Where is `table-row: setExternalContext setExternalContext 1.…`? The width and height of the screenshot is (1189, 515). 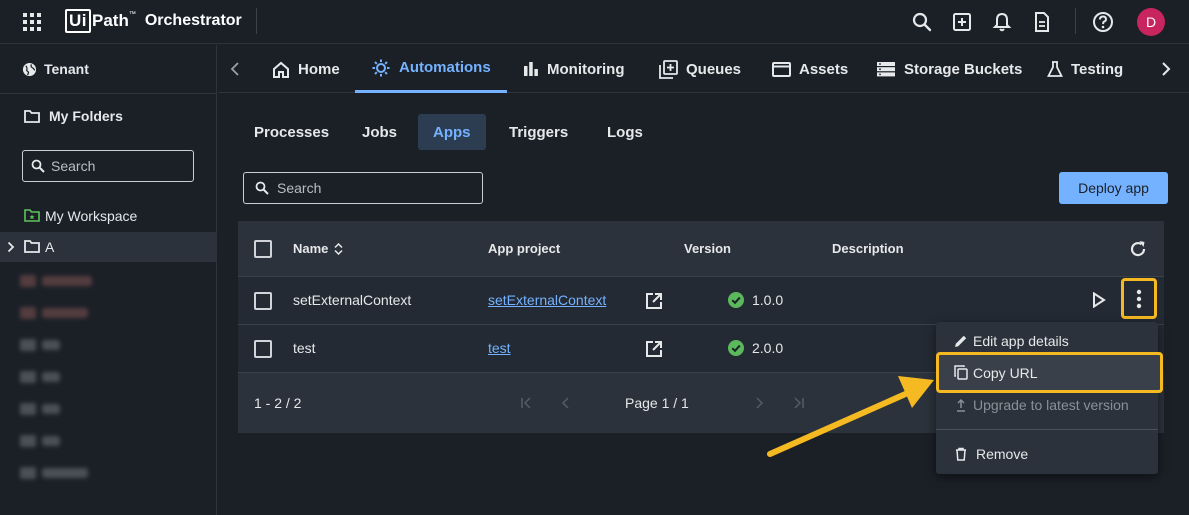 table-row: setExternalContext setExternalContext 1.… is located at coordinates (701, 301).